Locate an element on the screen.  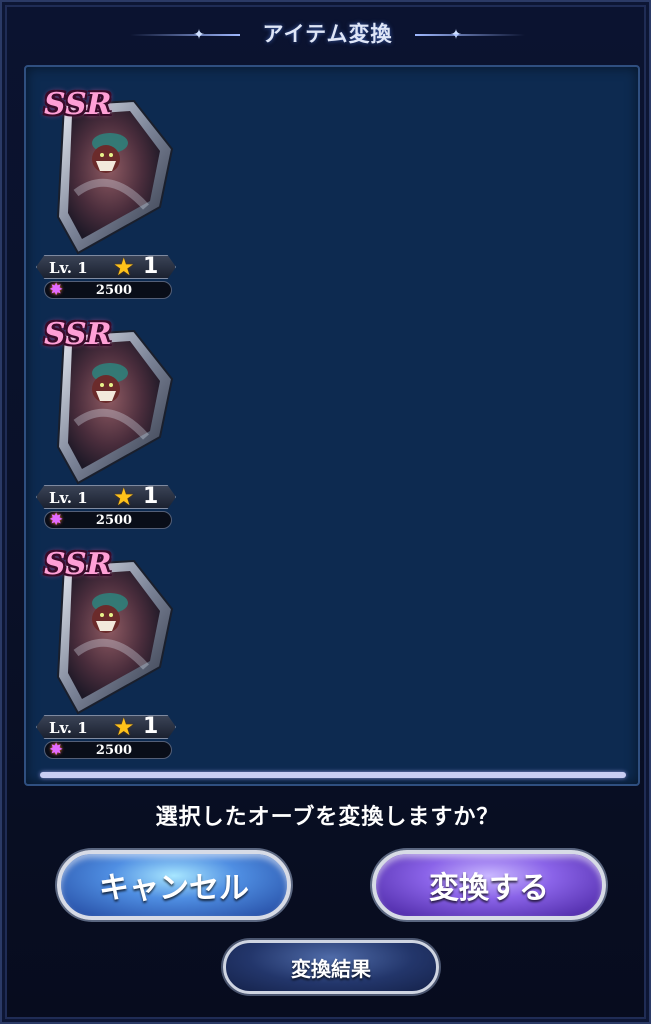
header-sparkle-left-icon: ✦ is located at coordinates (199, 35).